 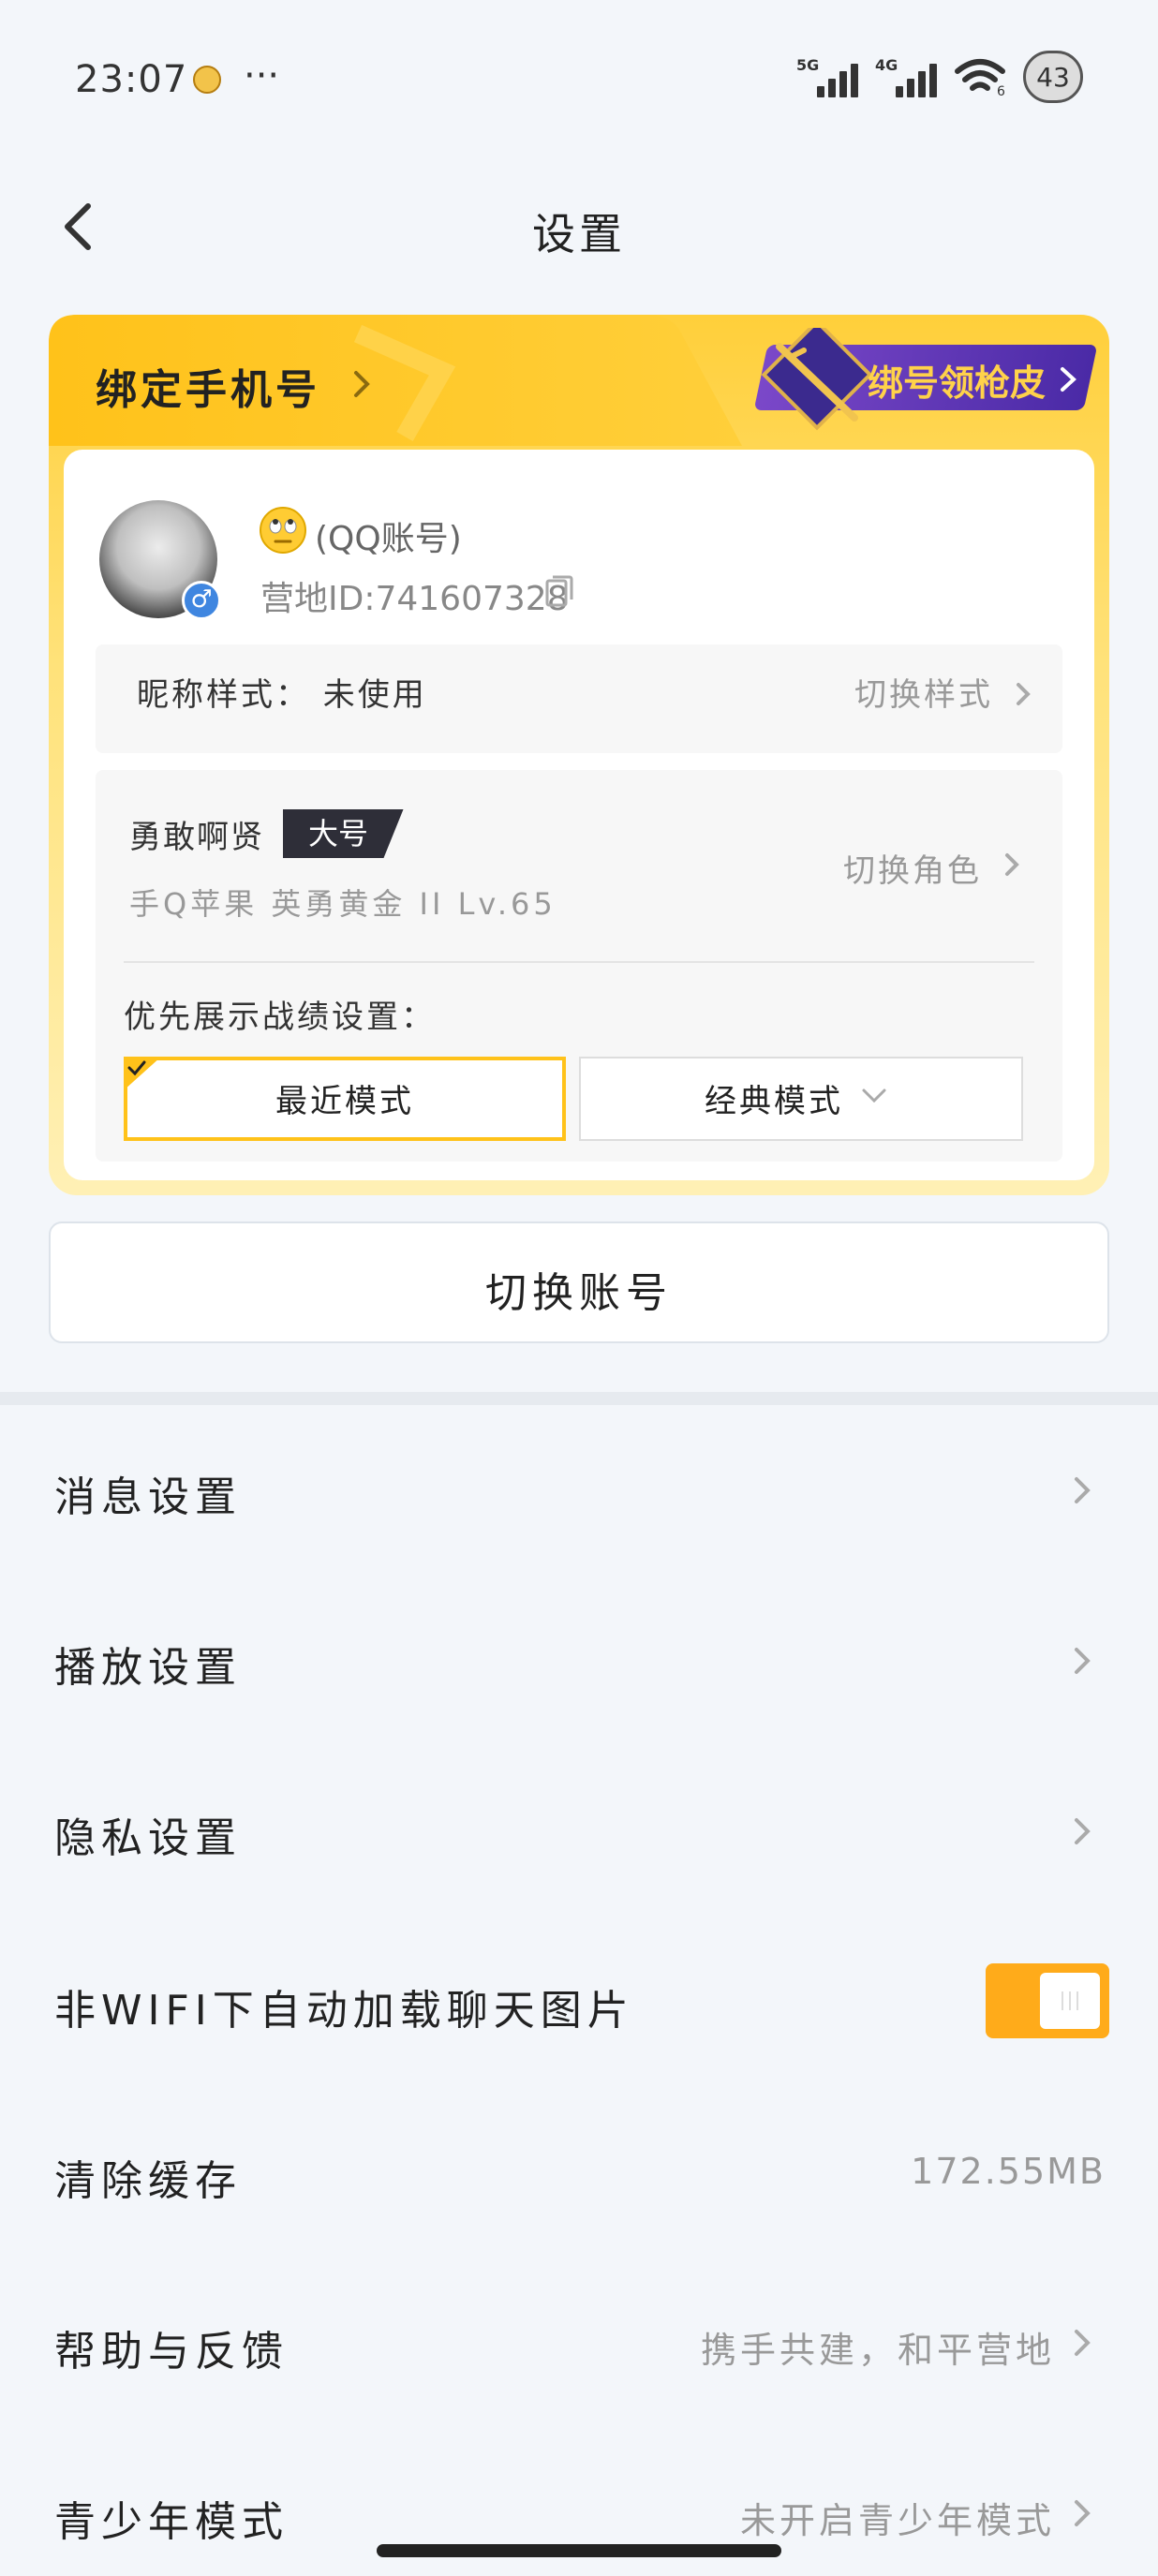 I want to click on copy-icon, so click(x=559, y=591).